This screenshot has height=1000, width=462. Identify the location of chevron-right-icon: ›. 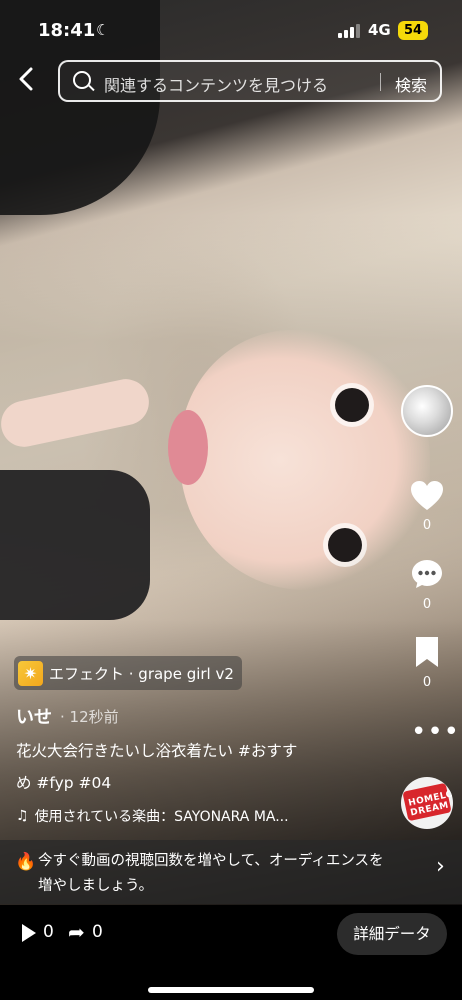
(440, 866).